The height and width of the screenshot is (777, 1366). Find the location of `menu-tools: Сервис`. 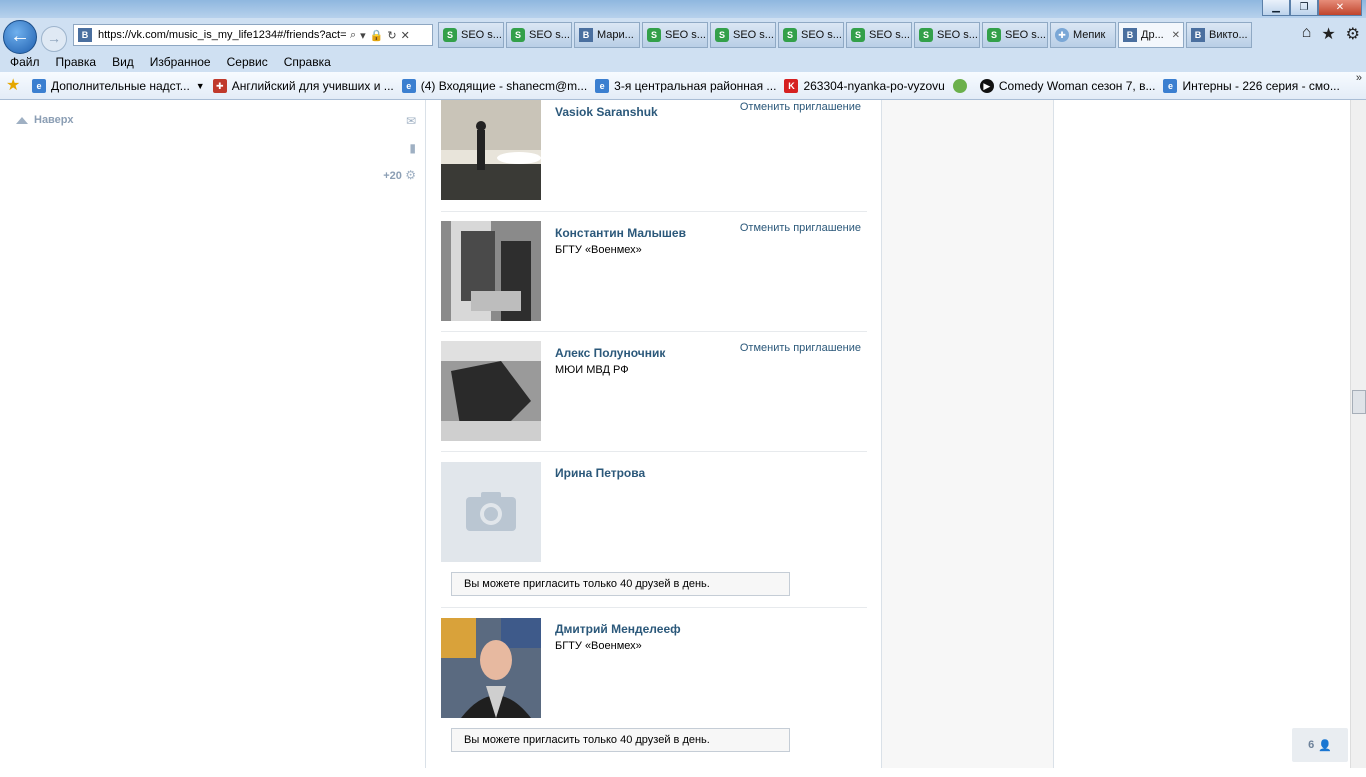

menu-tools: Сервис is located at coordinates (247, 62).